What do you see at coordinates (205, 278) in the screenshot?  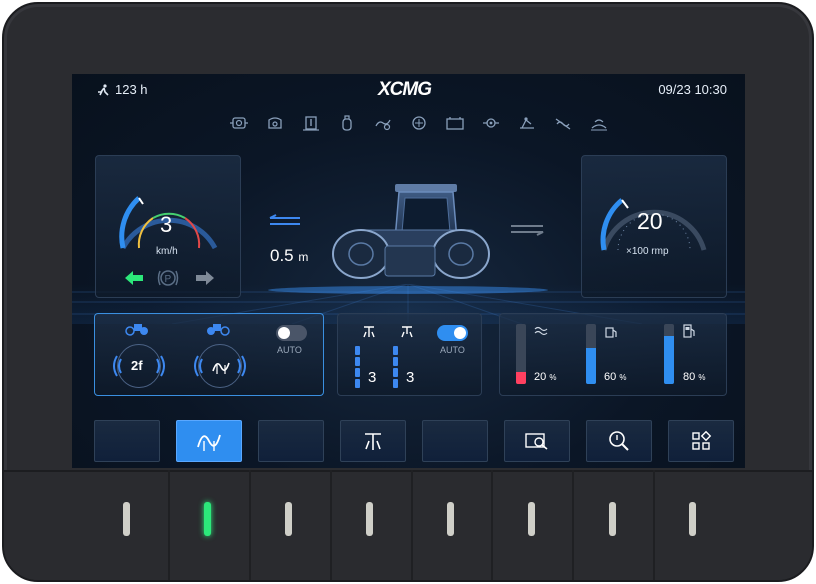 I see `right-arrow-icon` at bounding box center [205, 278].